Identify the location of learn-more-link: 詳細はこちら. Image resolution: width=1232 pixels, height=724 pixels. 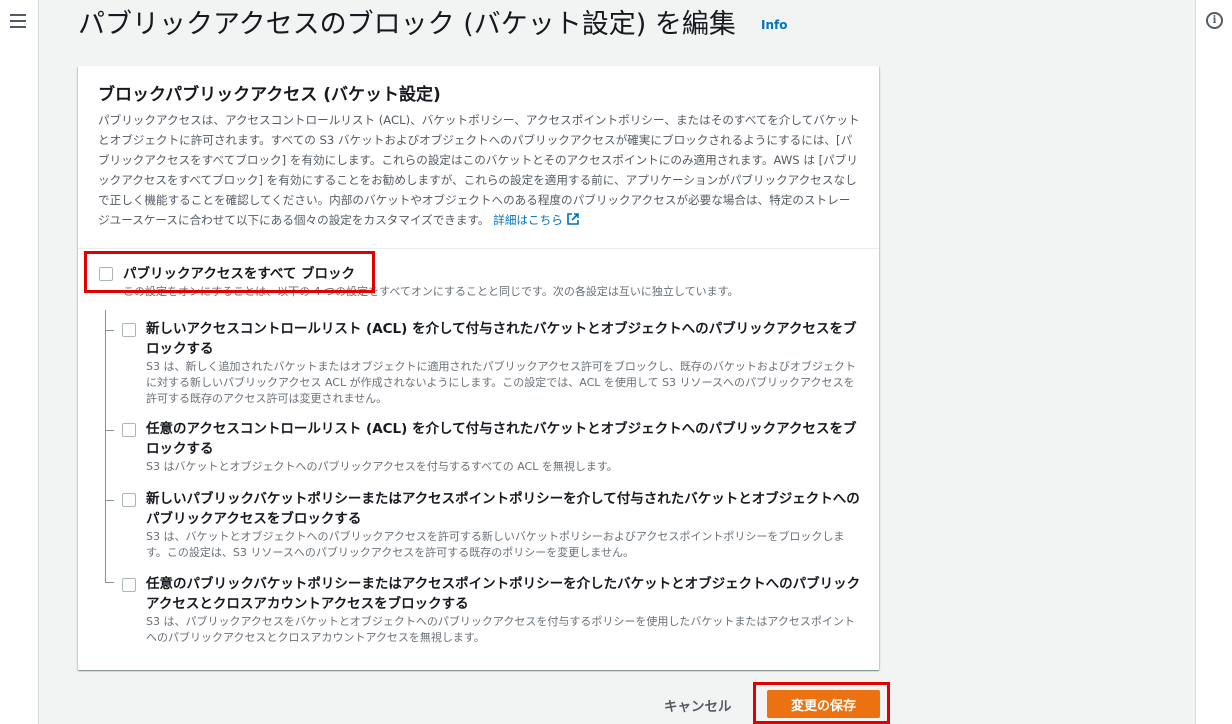
(536, 220).